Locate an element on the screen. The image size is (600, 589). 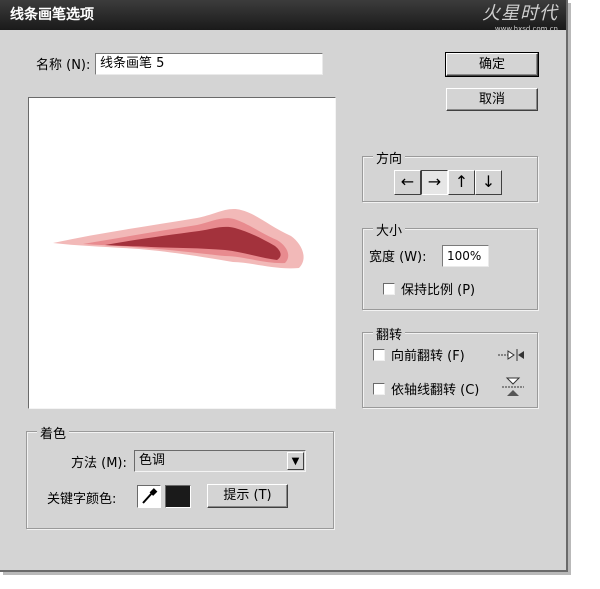
flip-along-label: 向前翻转 (F) is located at coordinates (428, 356).